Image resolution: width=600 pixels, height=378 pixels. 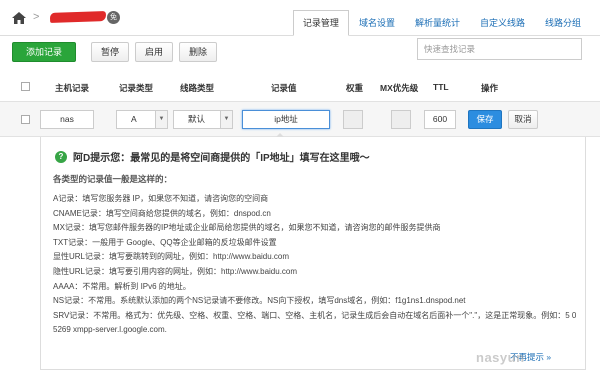 What do you see at coordinates (67, 119) in the screenshot?
I see `host-input: nas` at bounding box center [67, 119].